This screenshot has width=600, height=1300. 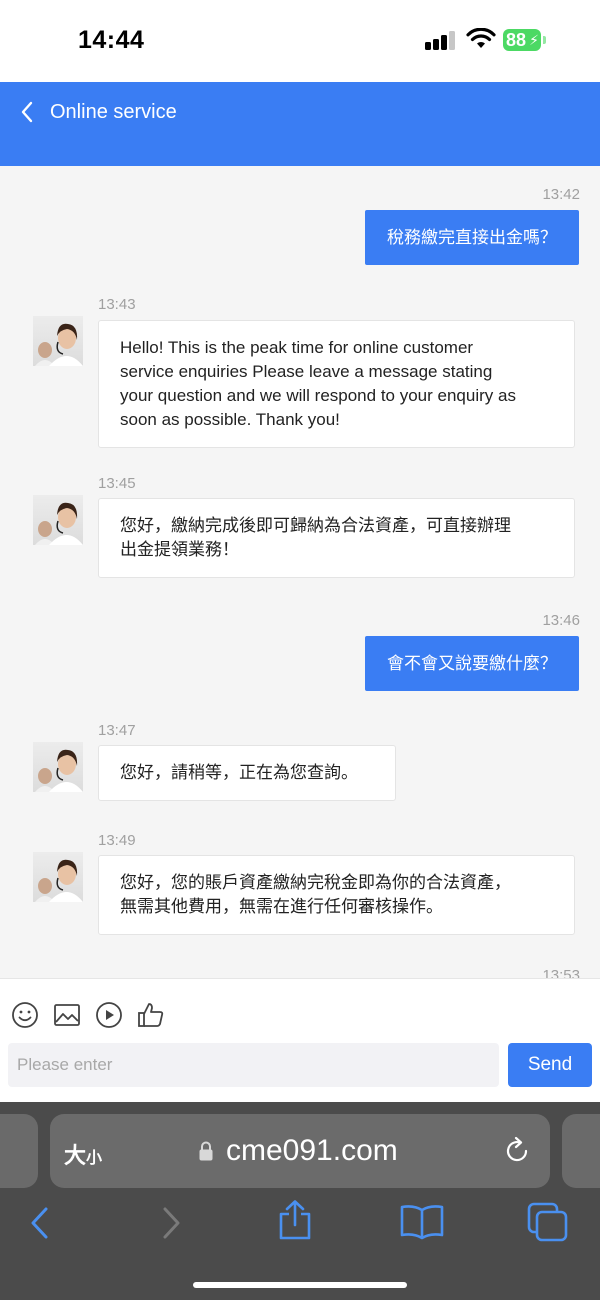 What do you see at coordinates (111, 40) in the screenshot?
I see `status-time: 14:44` at bounding box center [111, 40].